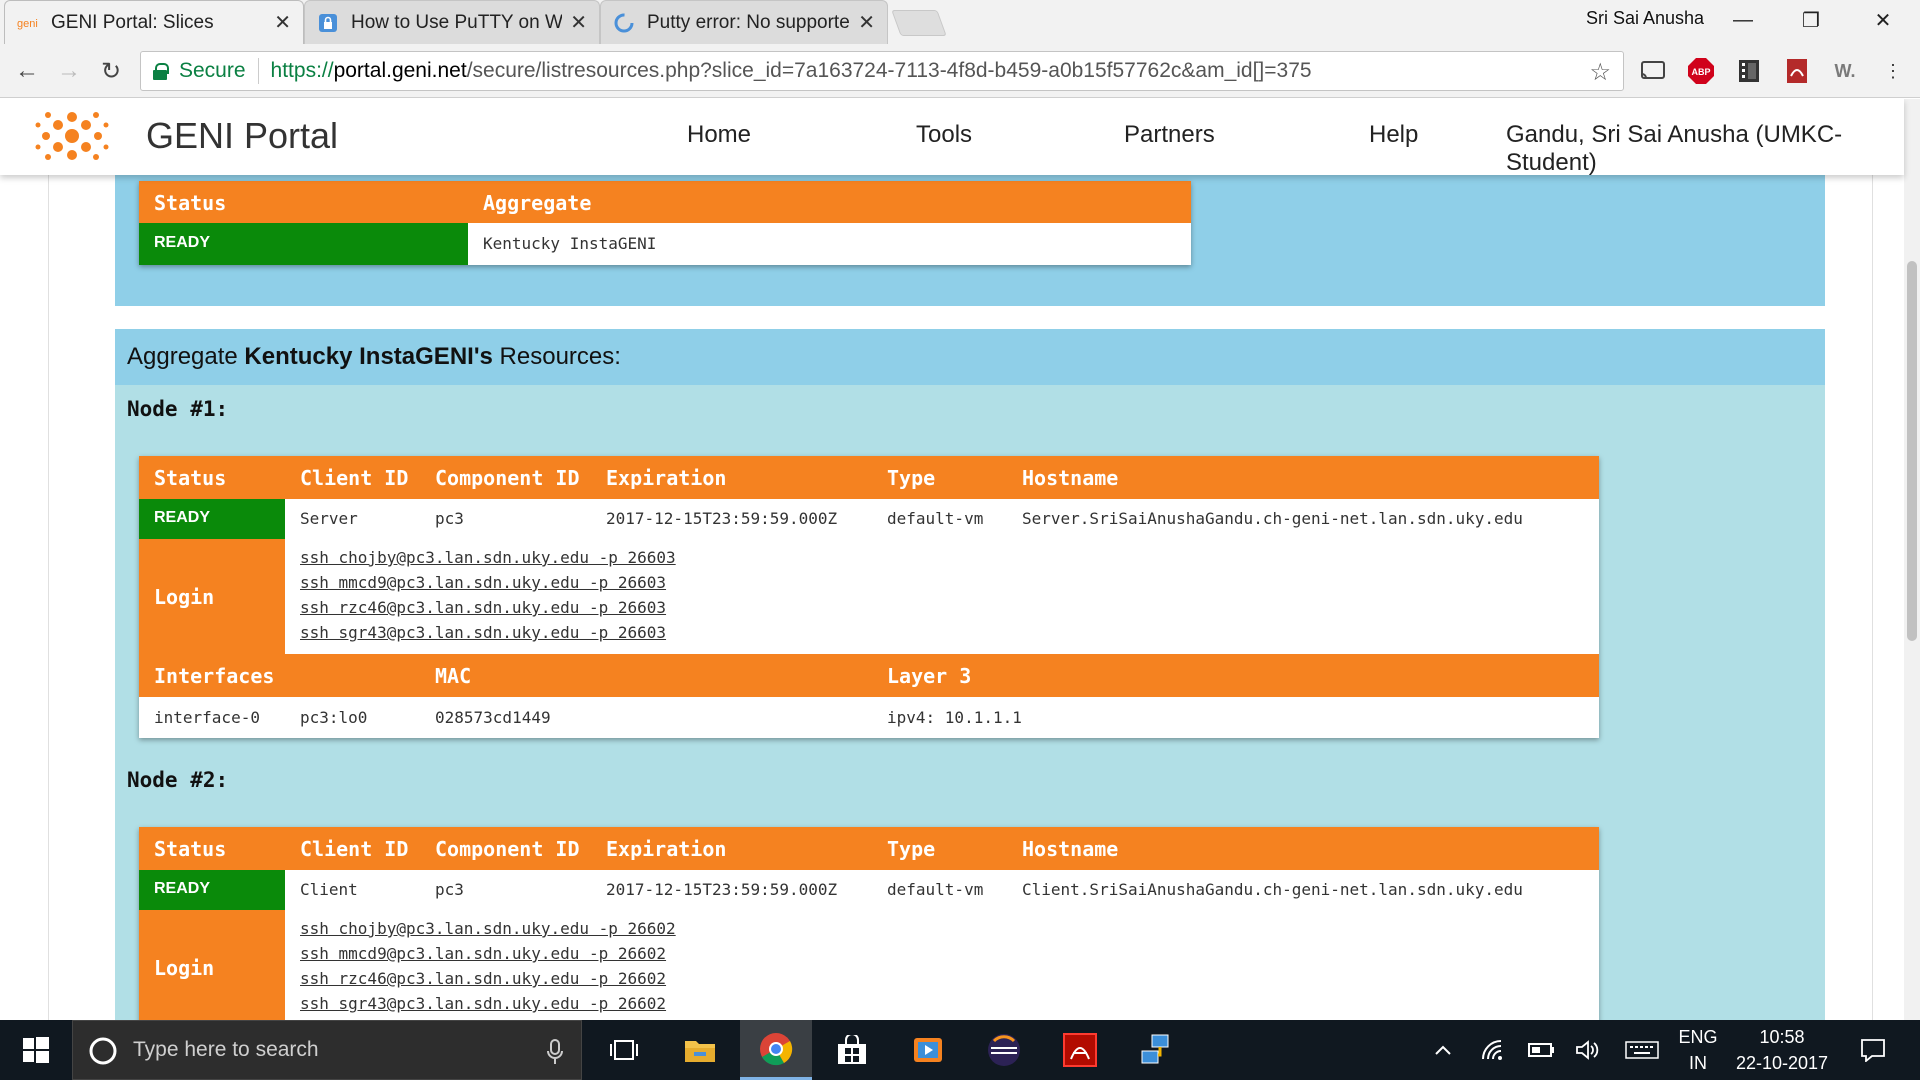 Image resolution: width=1920 pixels, height=1080 pixels. What do you see at coordinates (27, 71) in the screenshot?
I see `back-icon: ←` at bounding box center [27, 71].